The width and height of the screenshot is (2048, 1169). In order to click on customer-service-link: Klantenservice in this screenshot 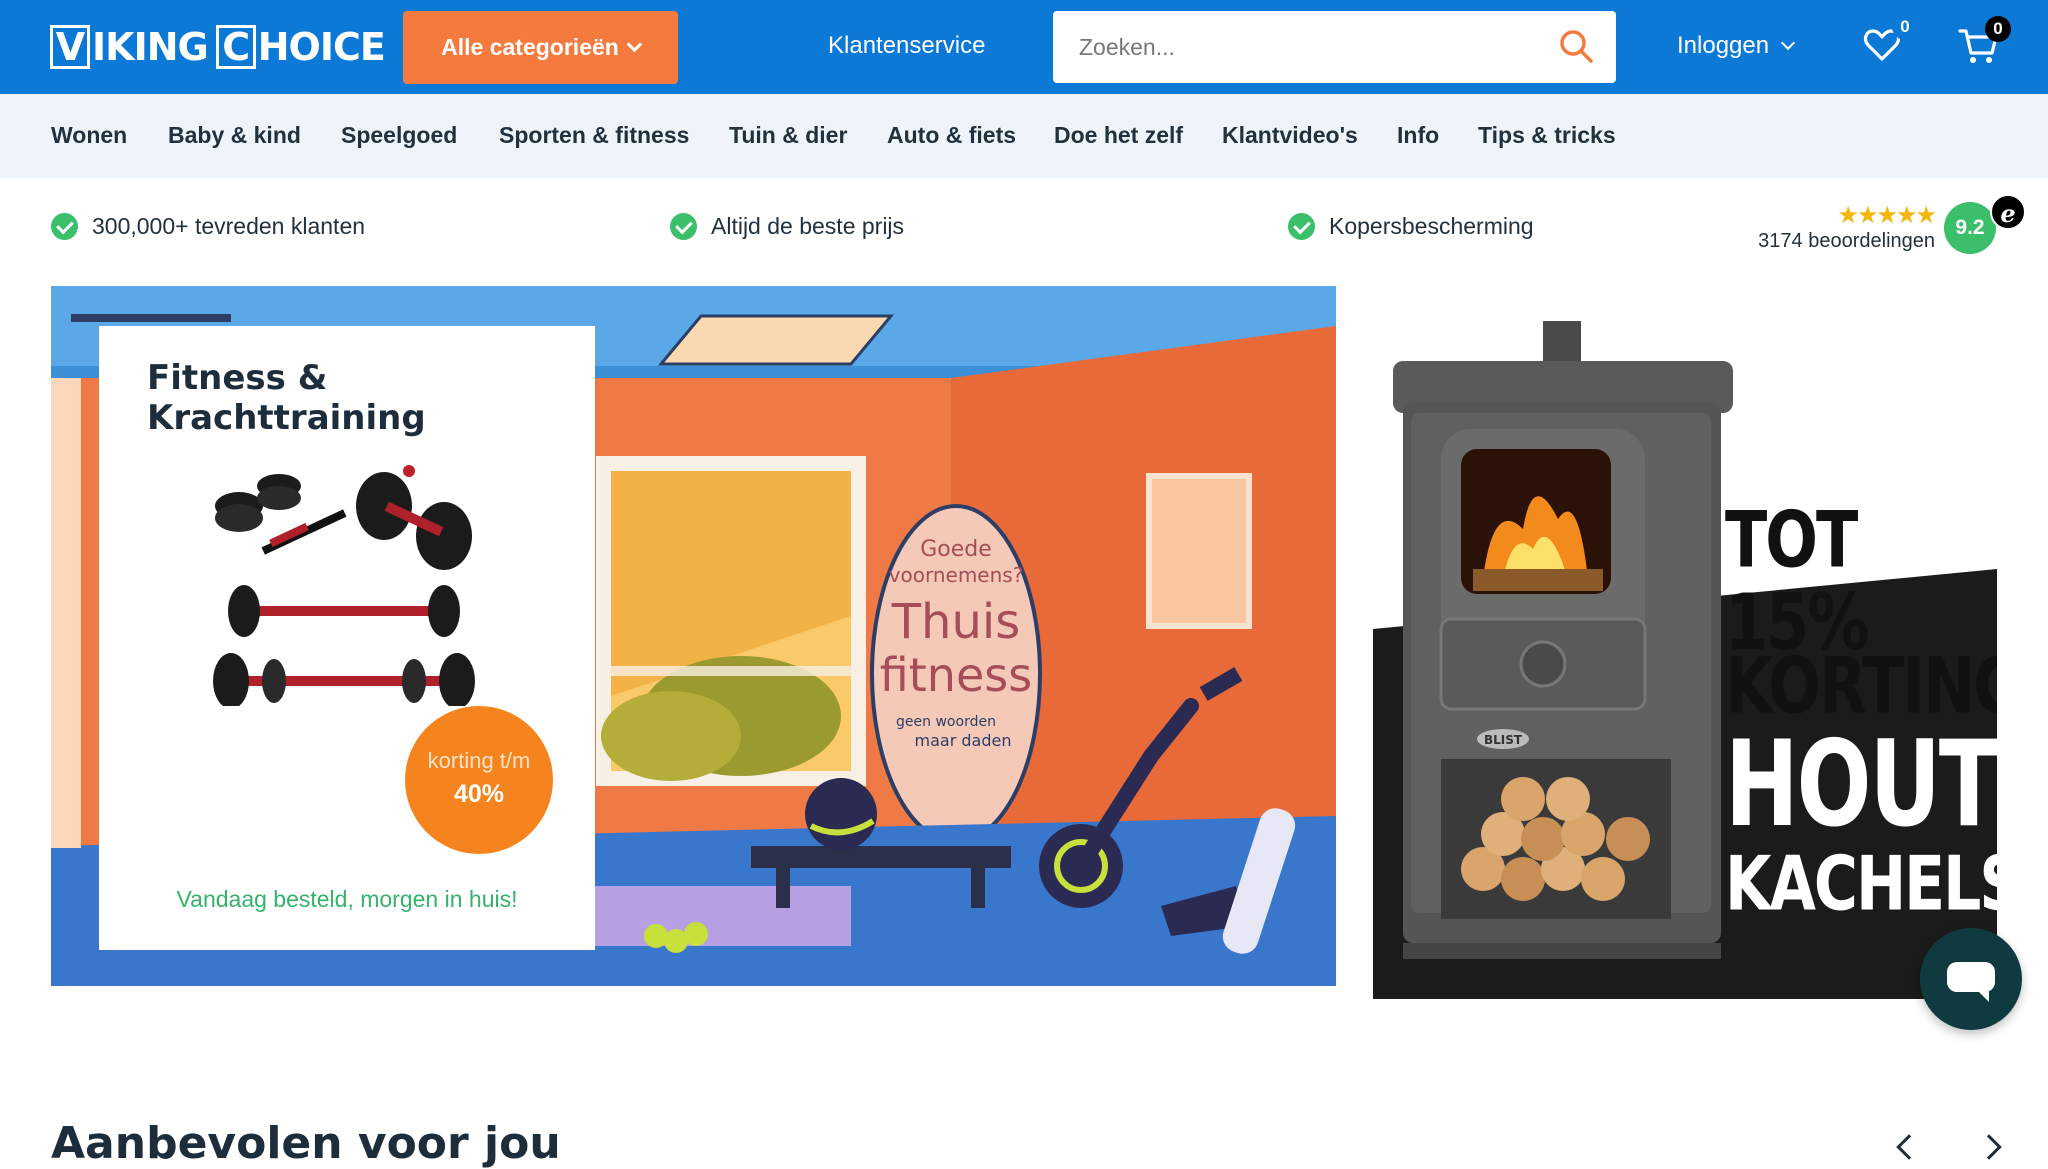, I will do `click(906, 46)`.